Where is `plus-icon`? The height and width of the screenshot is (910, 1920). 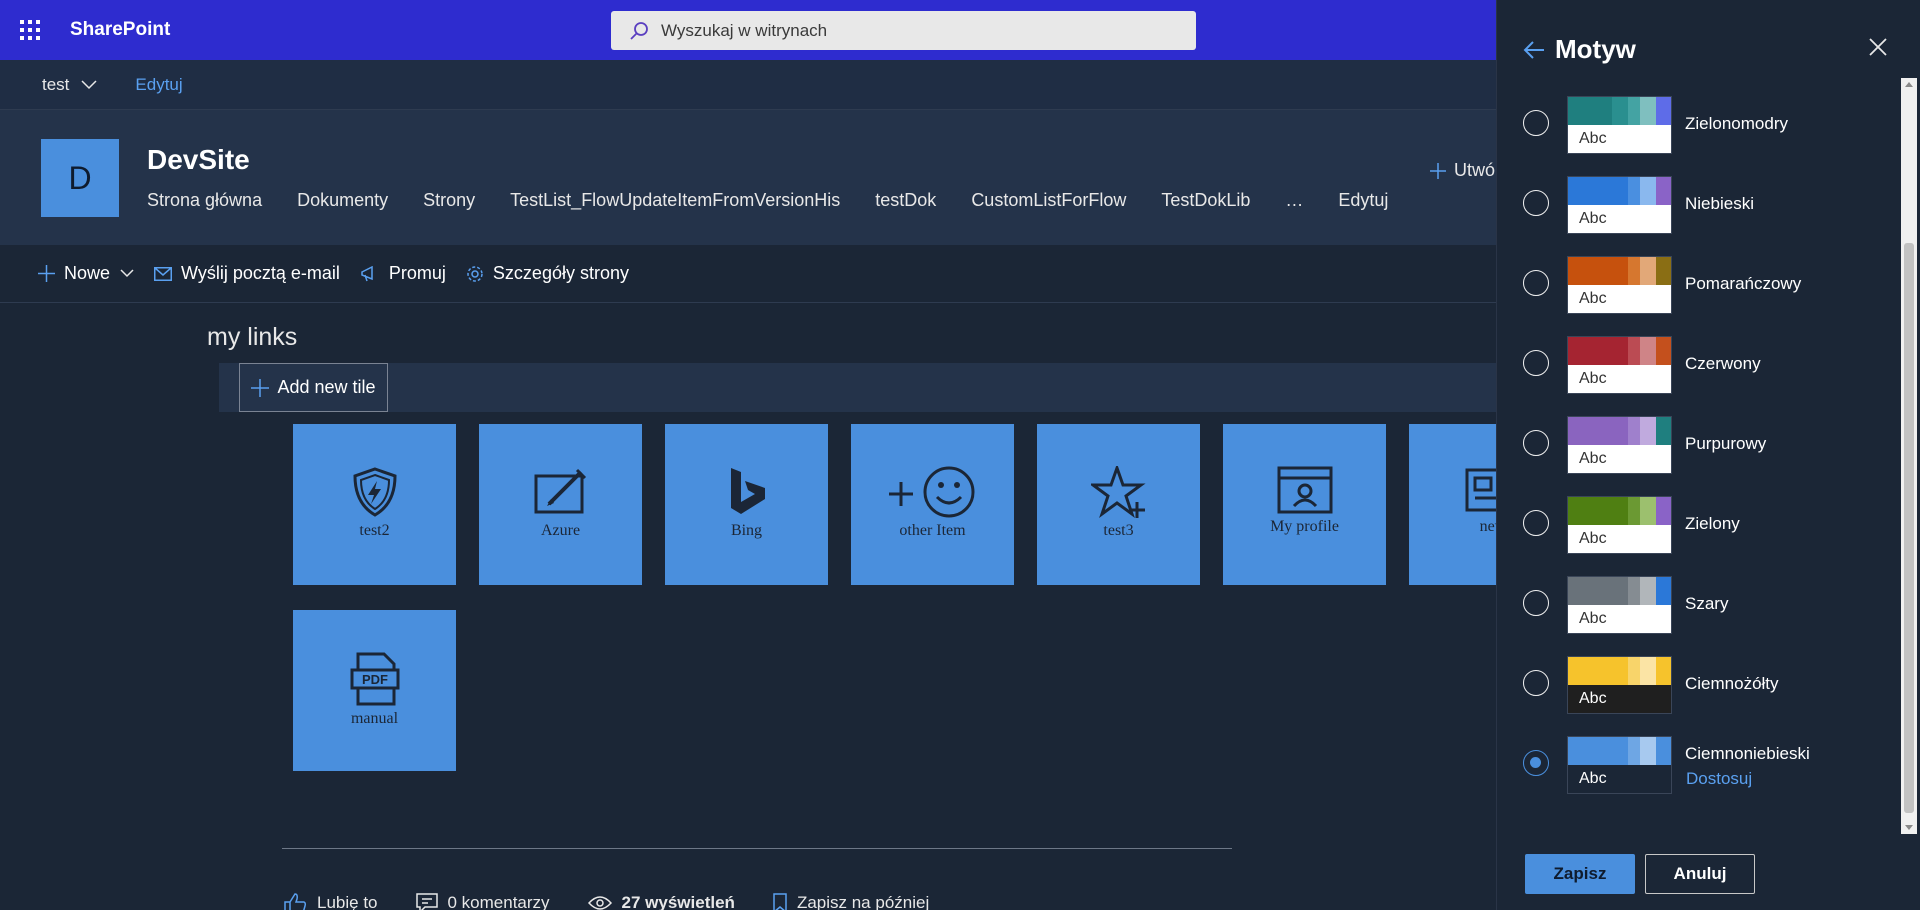
plus-icon is located at coordinates (46, 273).